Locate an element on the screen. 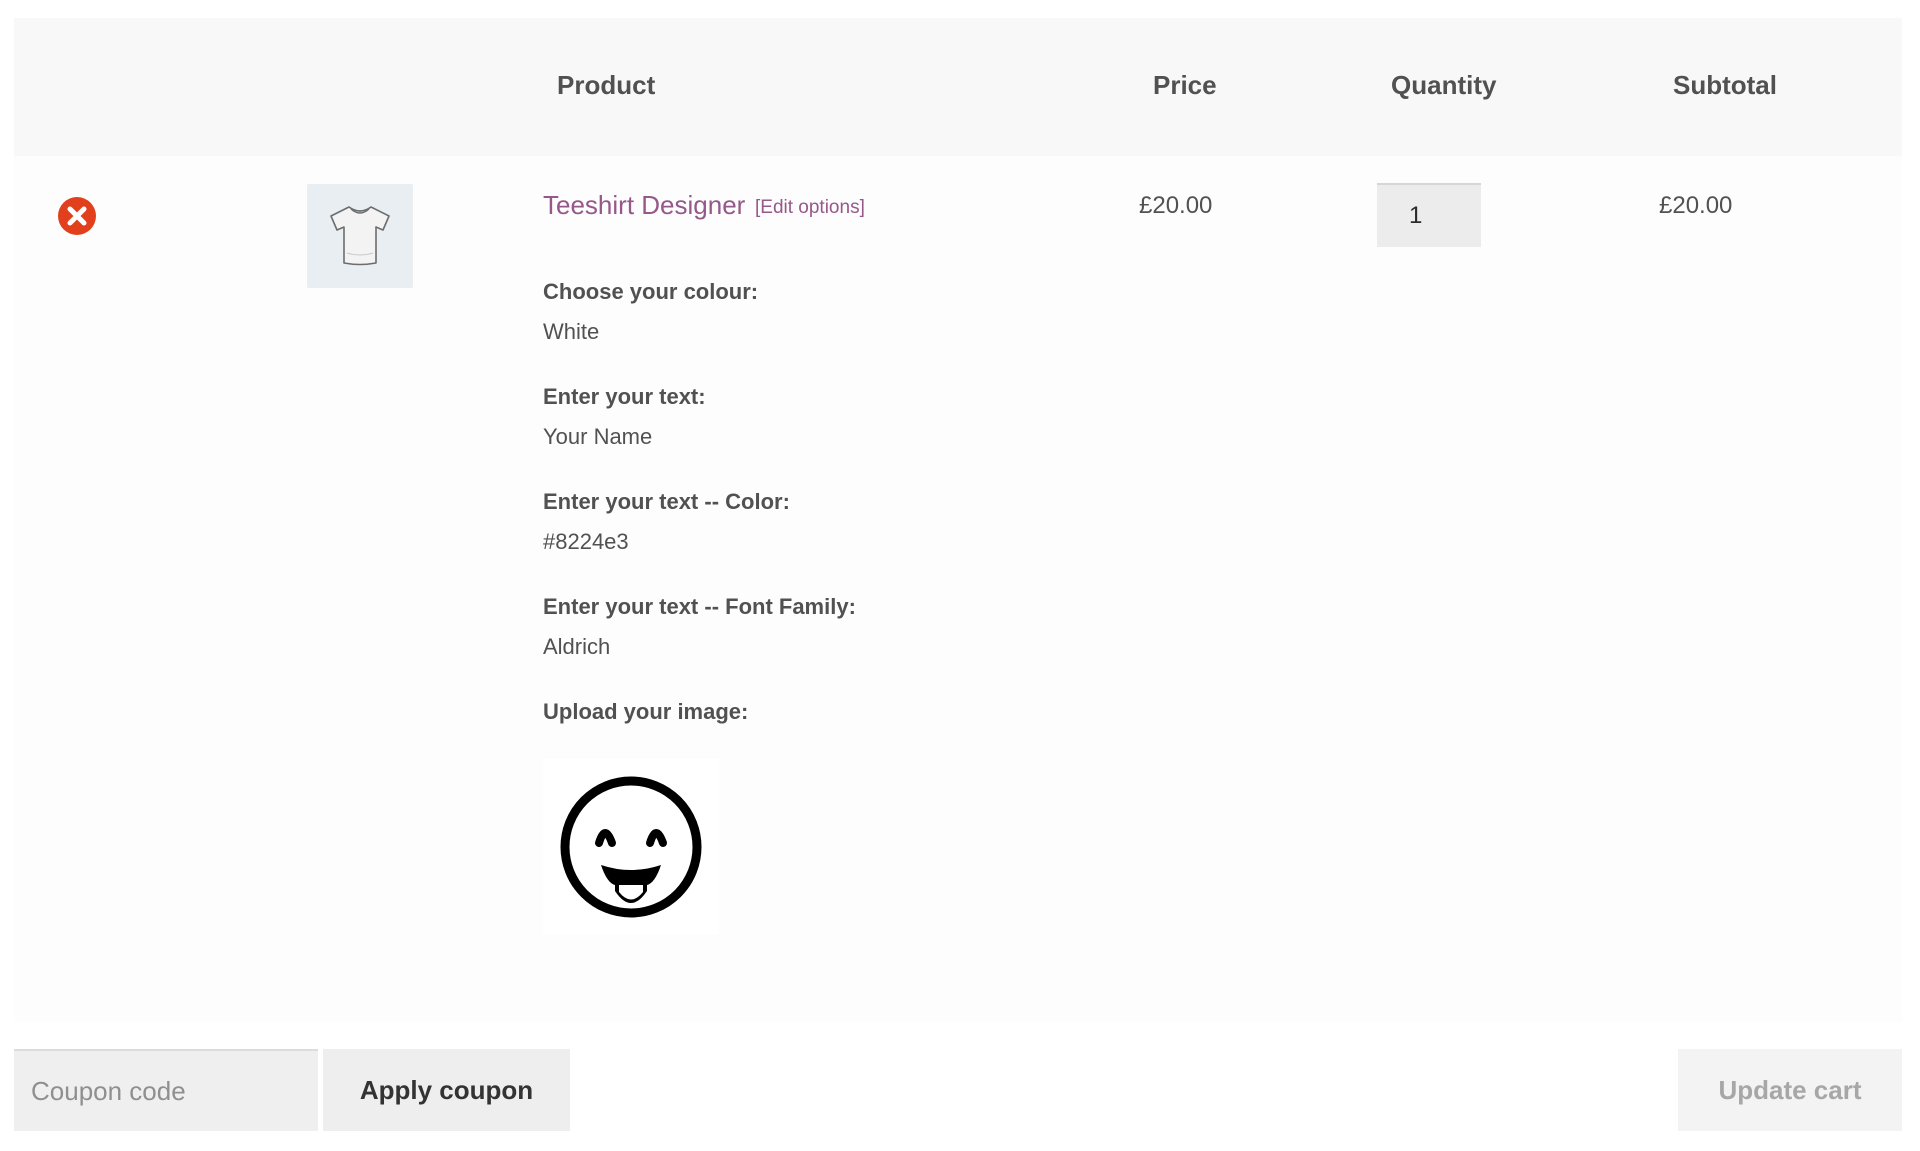  edit-options-link: [Edit options] is located at coordinates (810, 208).